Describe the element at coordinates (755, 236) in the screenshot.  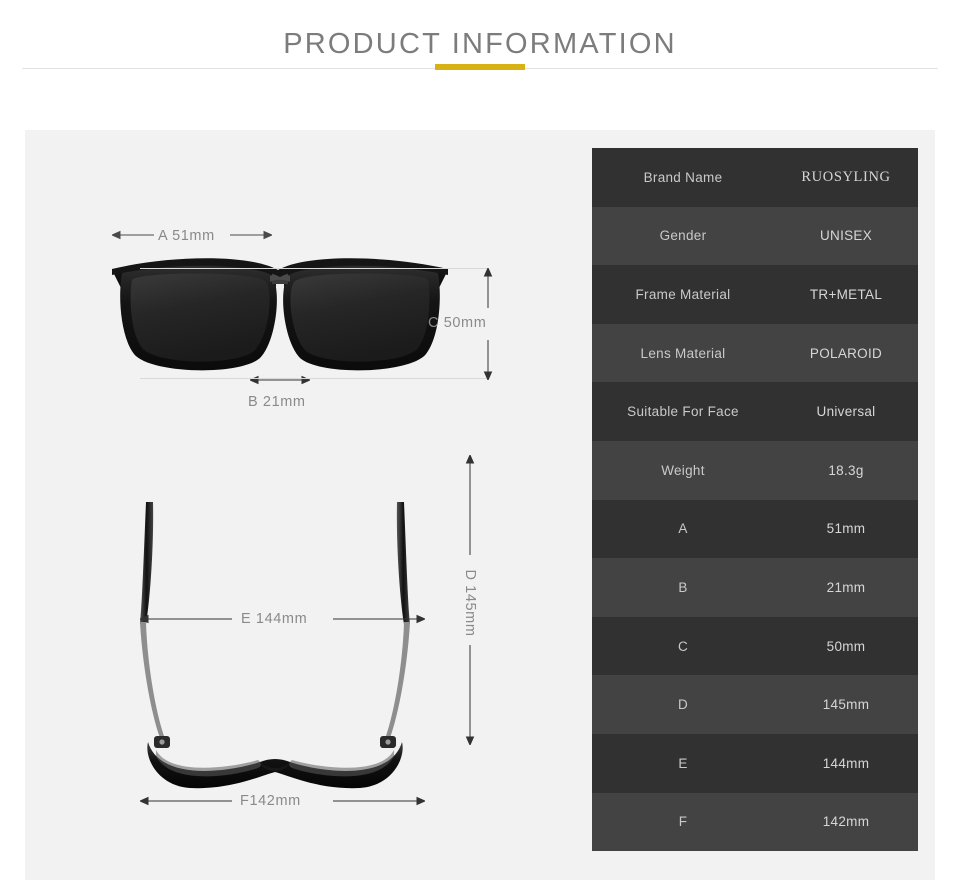
I see `table-row: Gender UNISEX` at that location.